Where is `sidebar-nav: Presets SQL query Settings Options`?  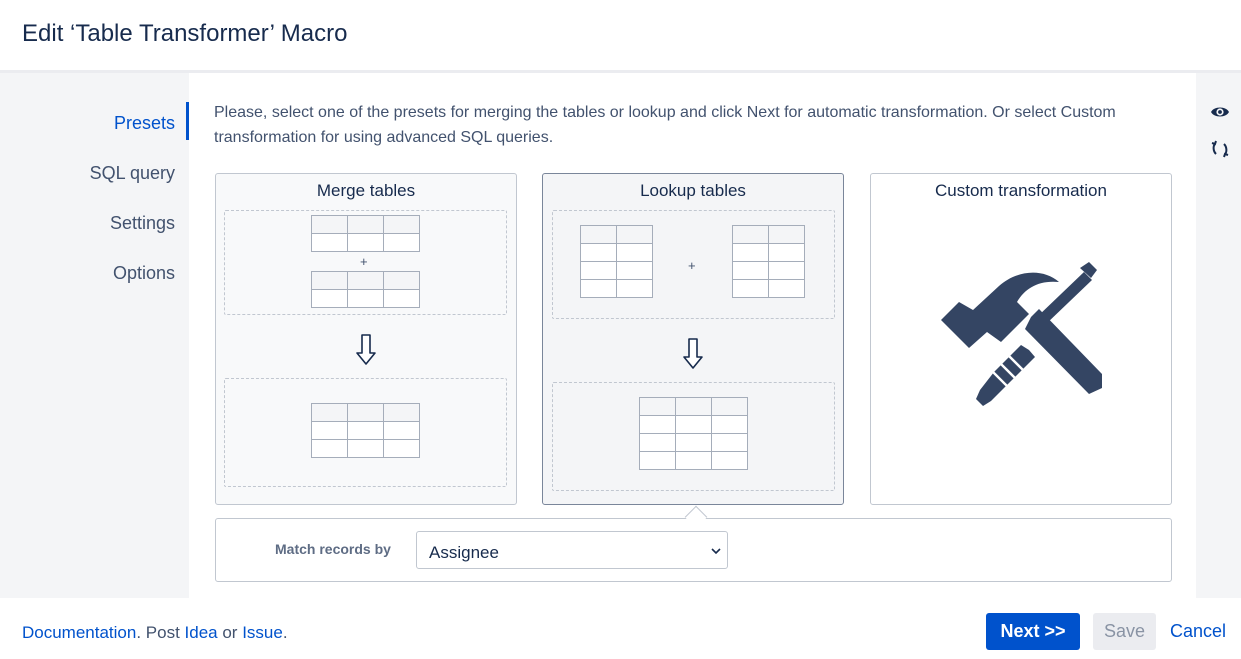 sidebar-nav: Presets SQL query Settings Options is located at coordinates (94, 335).